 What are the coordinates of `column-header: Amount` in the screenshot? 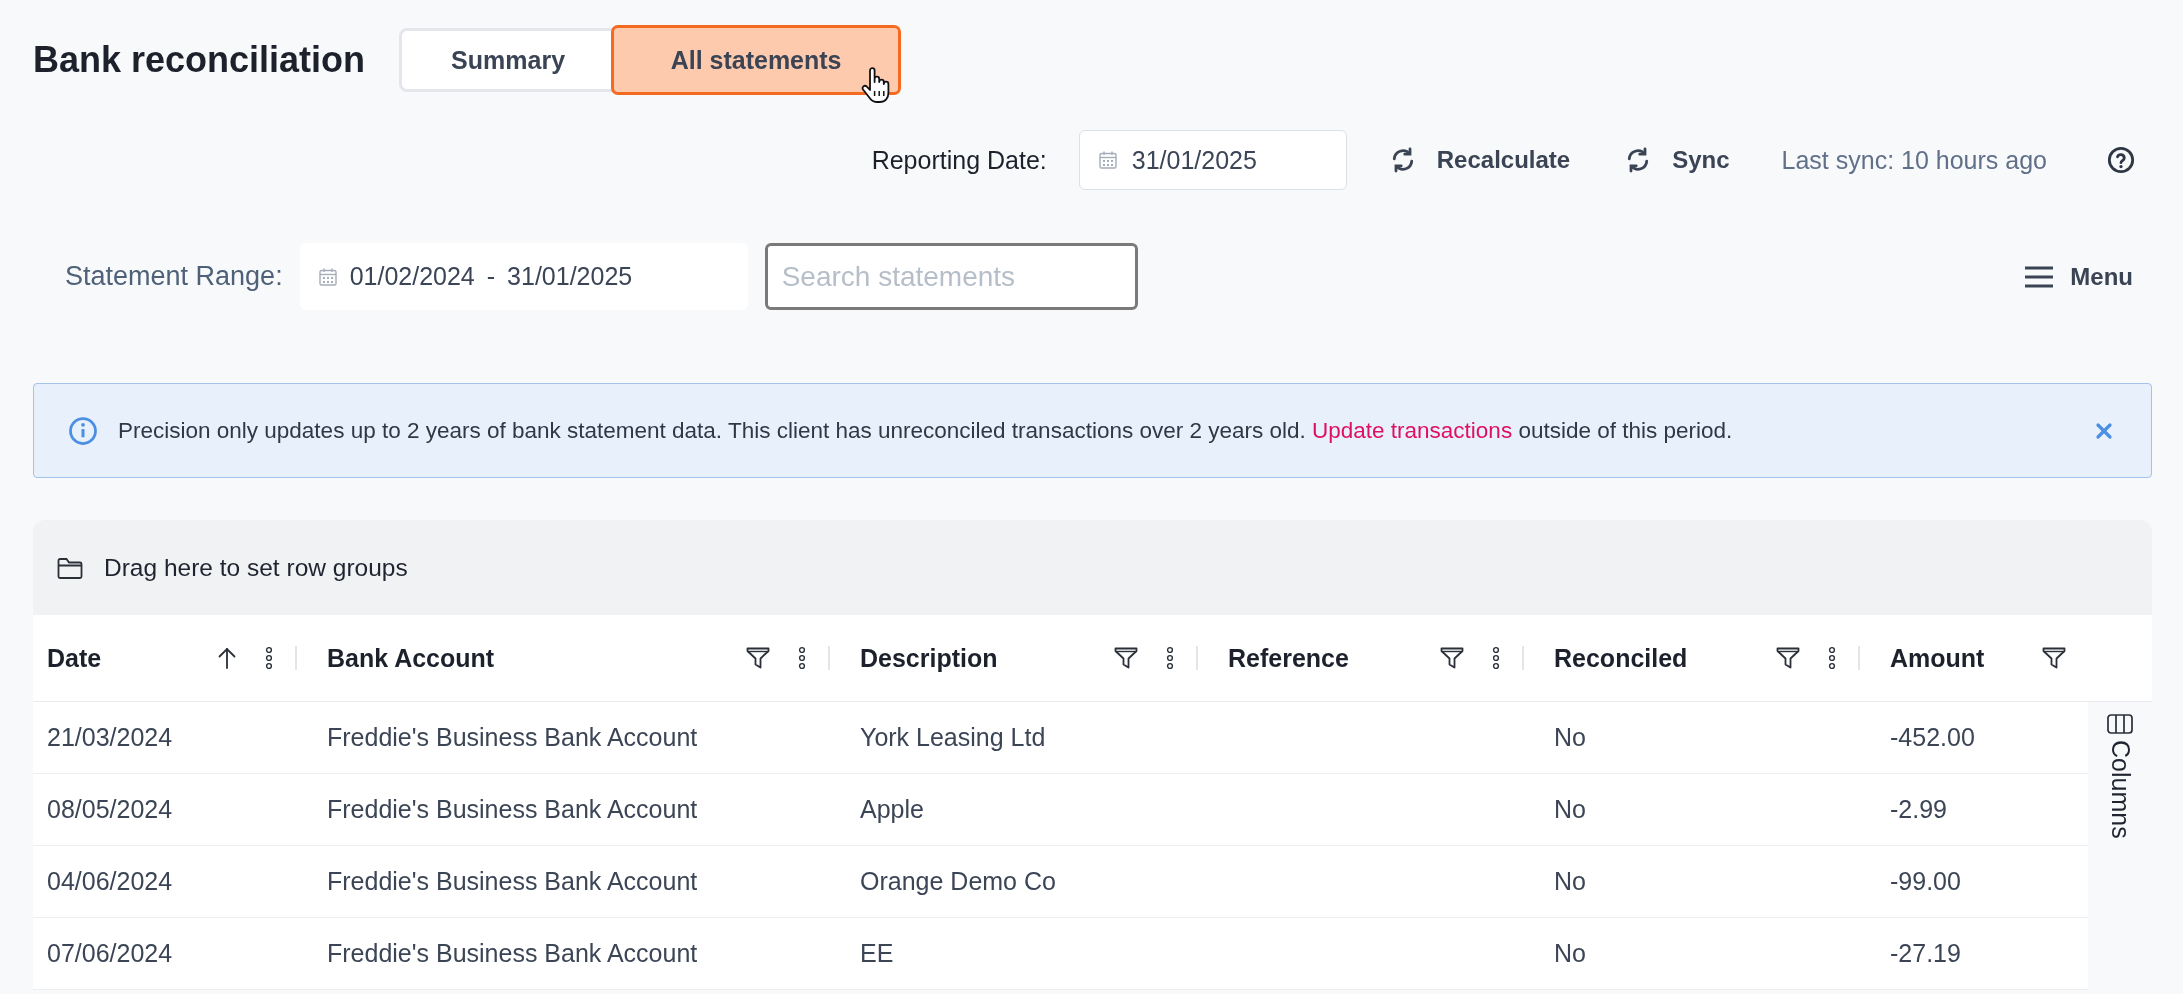 It's located at (1937, 658).